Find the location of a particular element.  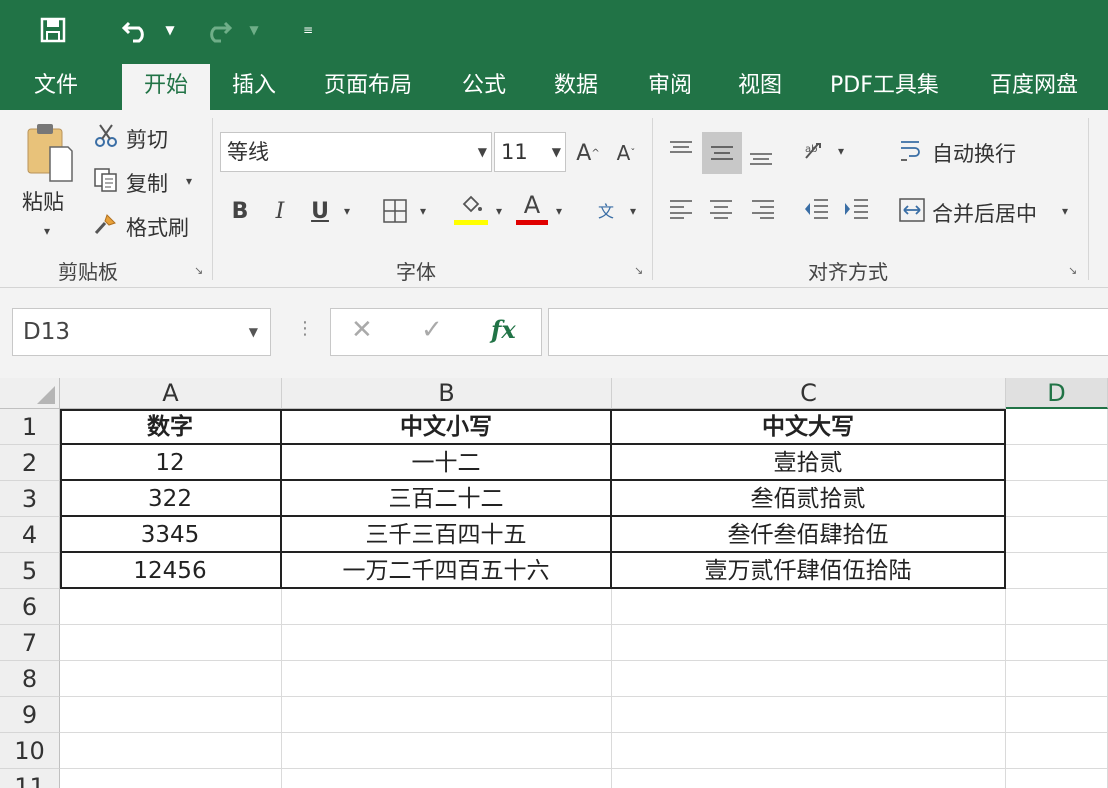

font-launcher-icon: ↘ is located at coordinates (638, 270).